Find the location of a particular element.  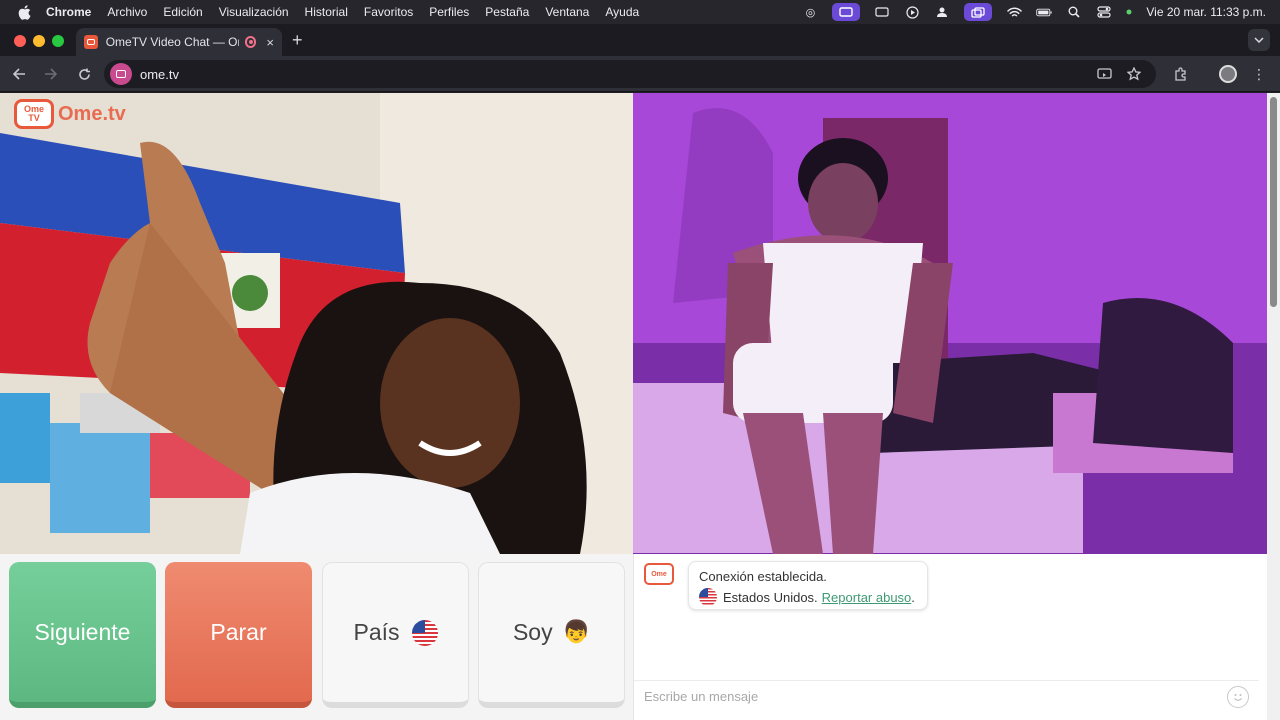

window-close-button is located at coordinates (20, 41).